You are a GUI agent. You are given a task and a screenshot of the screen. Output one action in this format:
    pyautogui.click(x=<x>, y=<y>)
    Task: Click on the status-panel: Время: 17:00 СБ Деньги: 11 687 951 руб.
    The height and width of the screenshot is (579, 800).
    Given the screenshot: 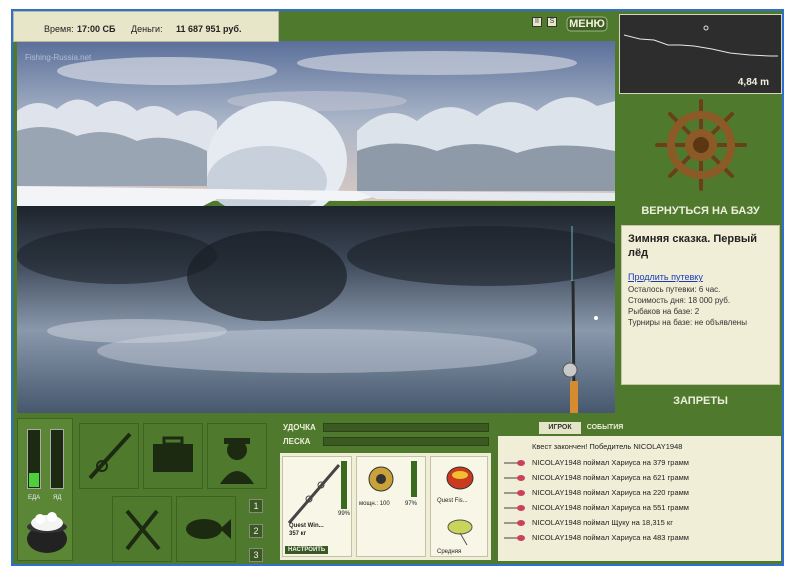 What is the action you would take?
    pyautogui.click(x=146, y=26)
    